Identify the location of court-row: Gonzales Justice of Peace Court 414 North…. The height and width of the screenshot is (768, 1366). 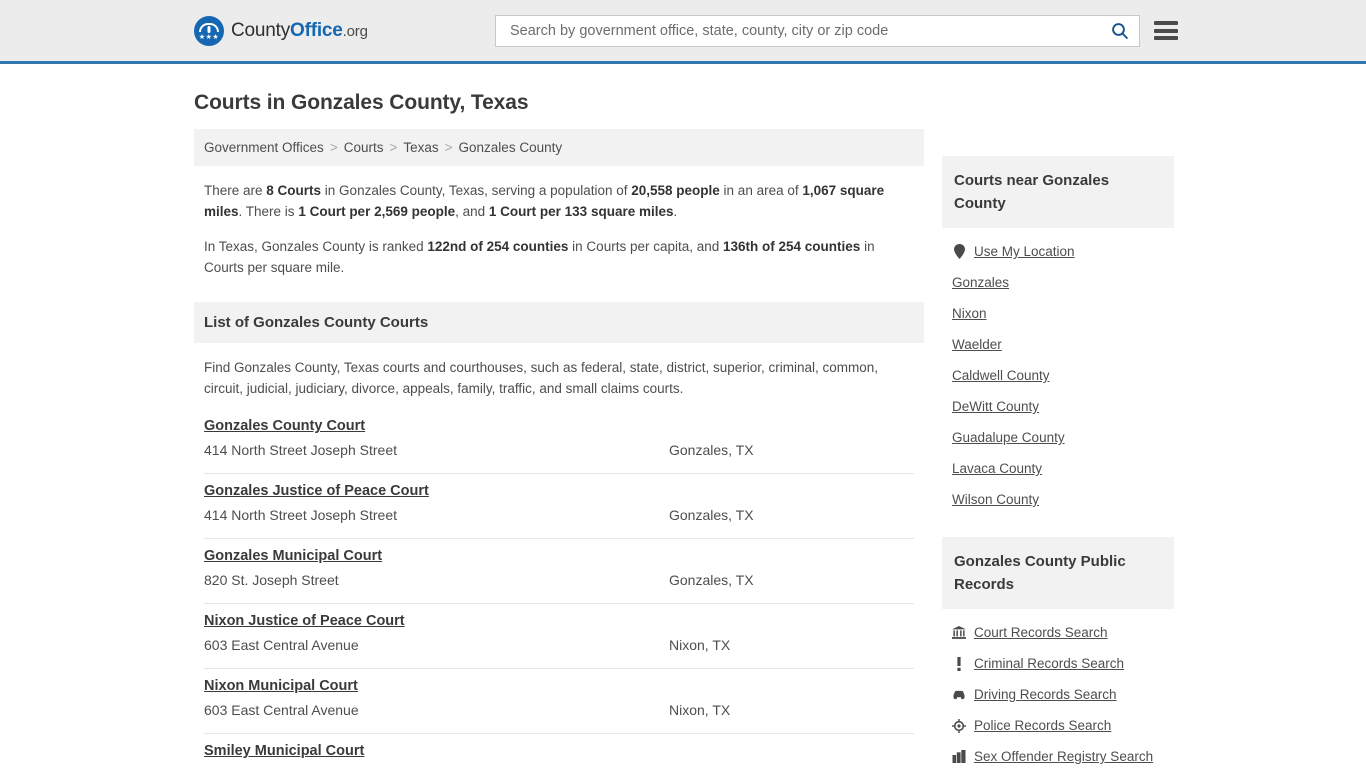
(559, 506).